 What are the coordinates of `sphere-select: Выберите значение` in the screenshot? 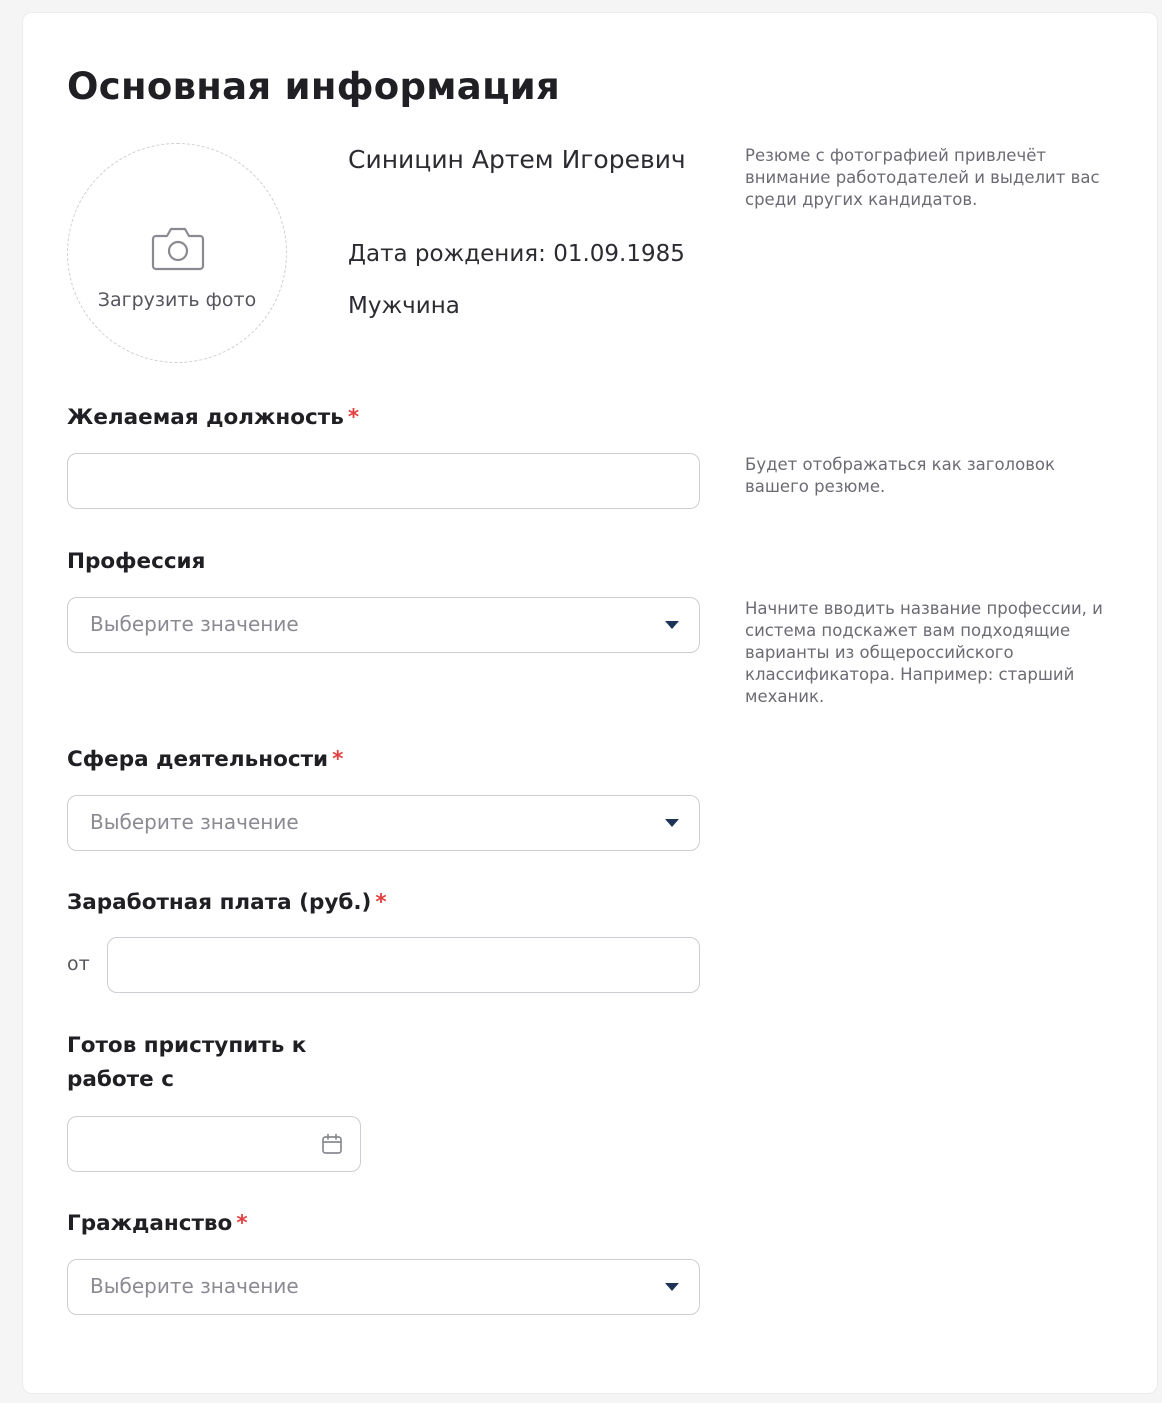 It's located at (383, 823).